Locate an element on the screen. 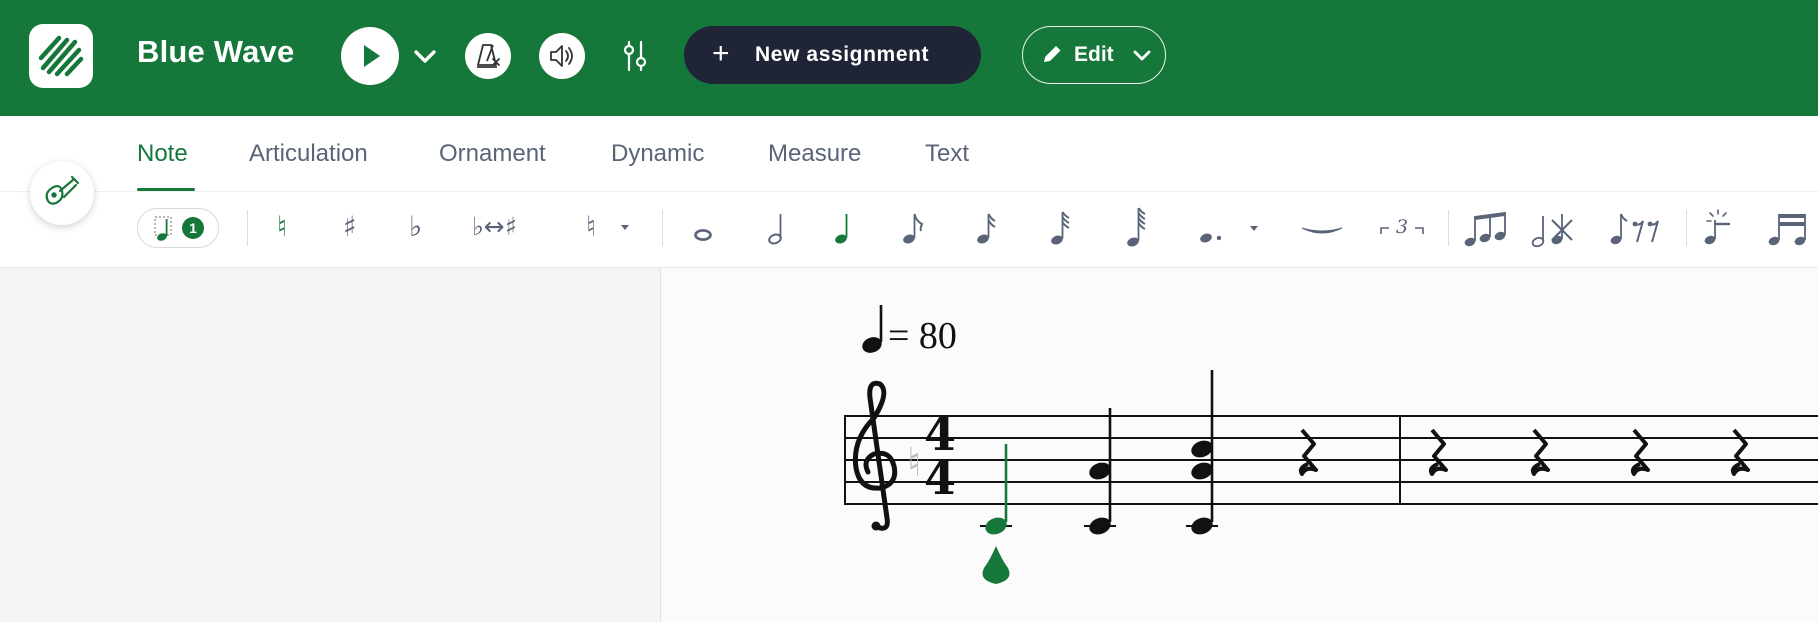  logo-icon is located at coordinates (61, 56).